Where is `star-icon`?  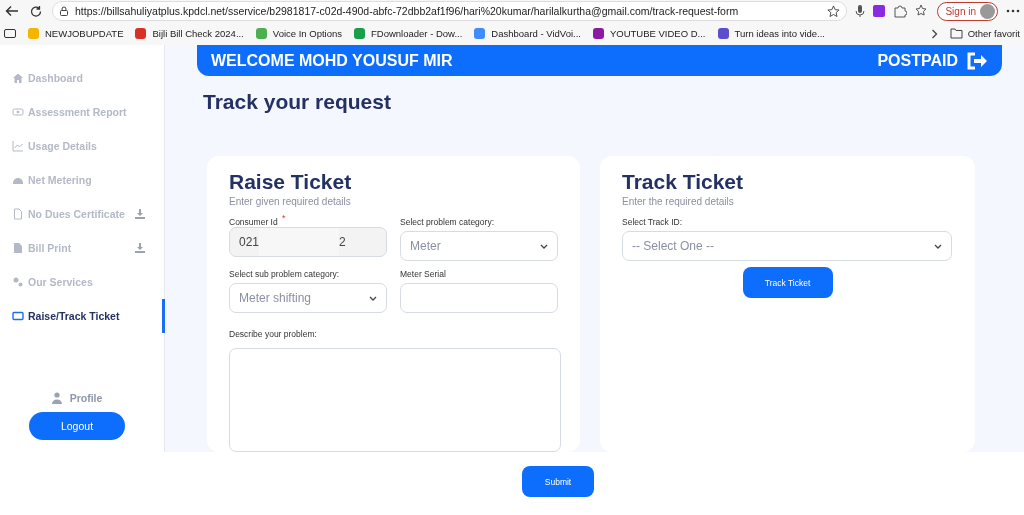
star-icon is located at coordinates (834, 11).